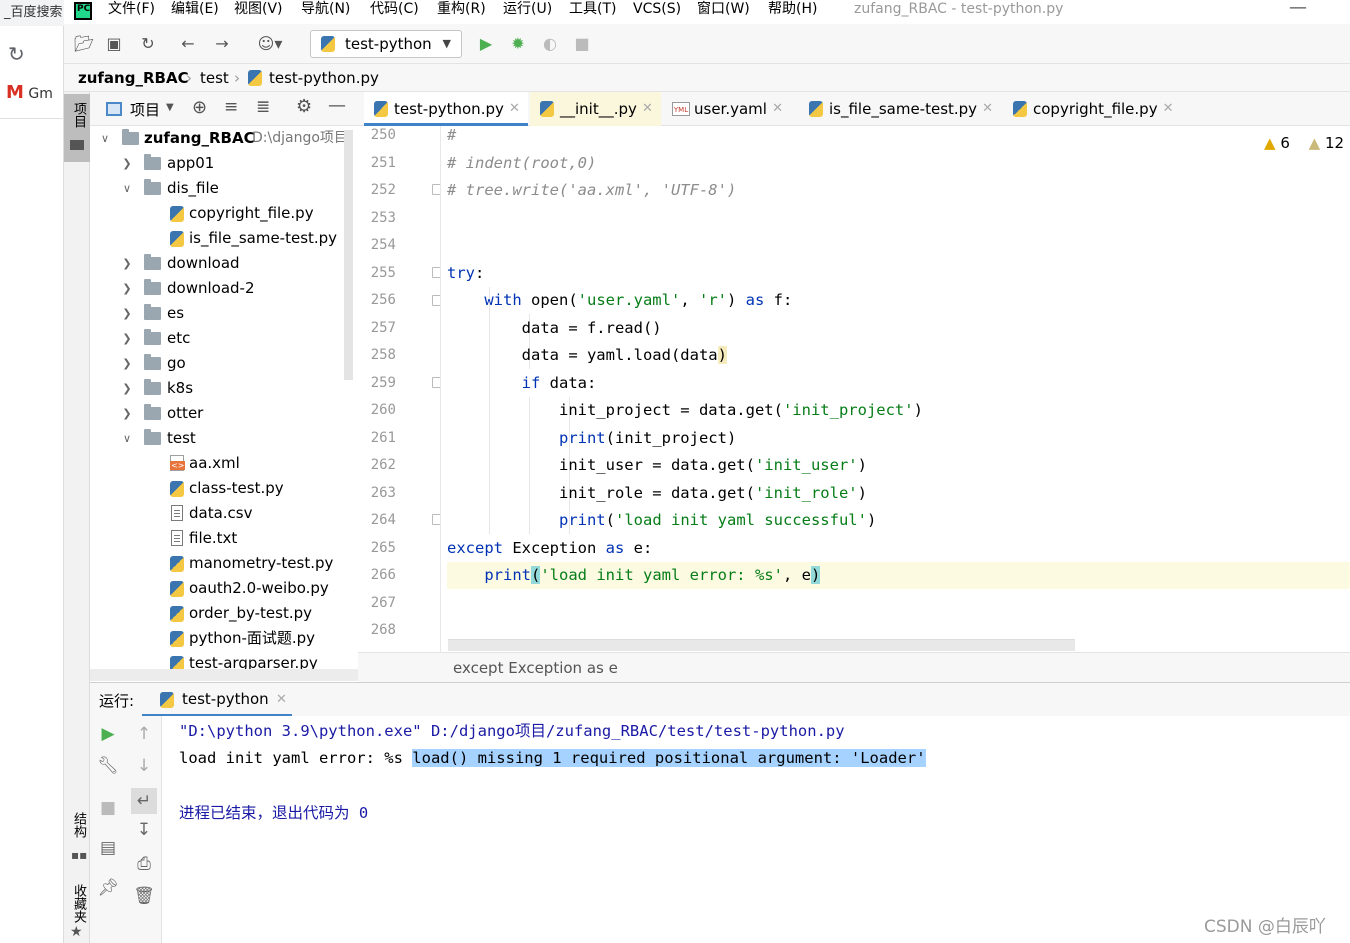  What do you see at coordinates (723, 12) in the screenshot?
I see `menu-window: 窗口(W)` at bounding box center [723, 12].